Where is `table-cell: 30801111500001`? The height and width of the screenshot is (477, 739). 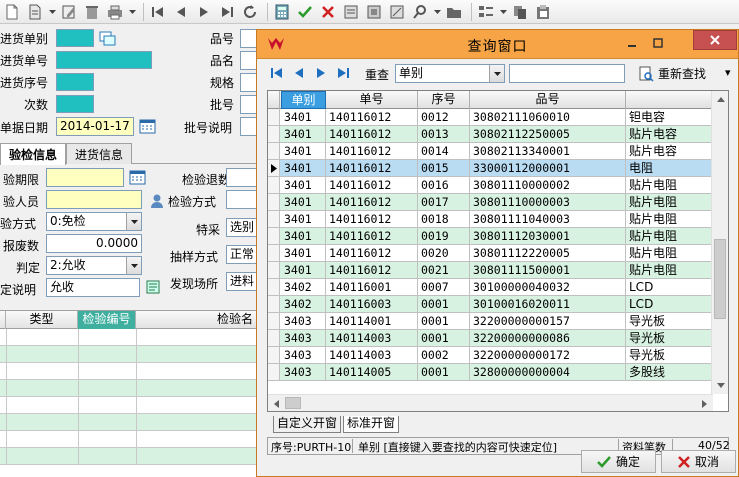
table-cell: 30801111500001 is located at coordinates (548, 270).